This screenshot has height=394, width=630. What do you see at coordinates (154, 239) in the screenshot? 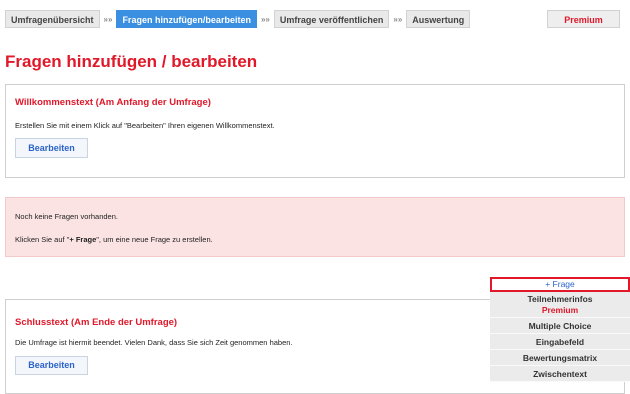
I see `alert-line-2-suffix: ", um eine neue Frage zu erstellen.` at bounding box center [154, 239].